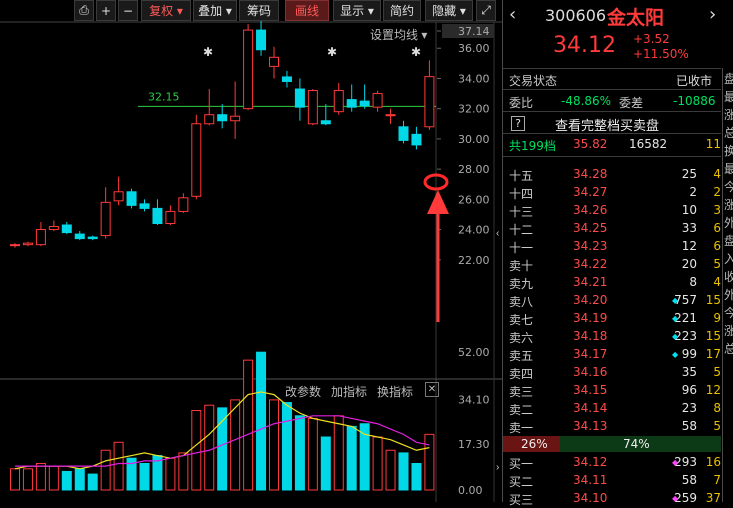 The width and height of the screenshot is (733, 508). What do you see at coordinates (615, 175) in the screenshot?
I see `ask-row: 十五 34.28 25 4` at bounding box center [615, 175].